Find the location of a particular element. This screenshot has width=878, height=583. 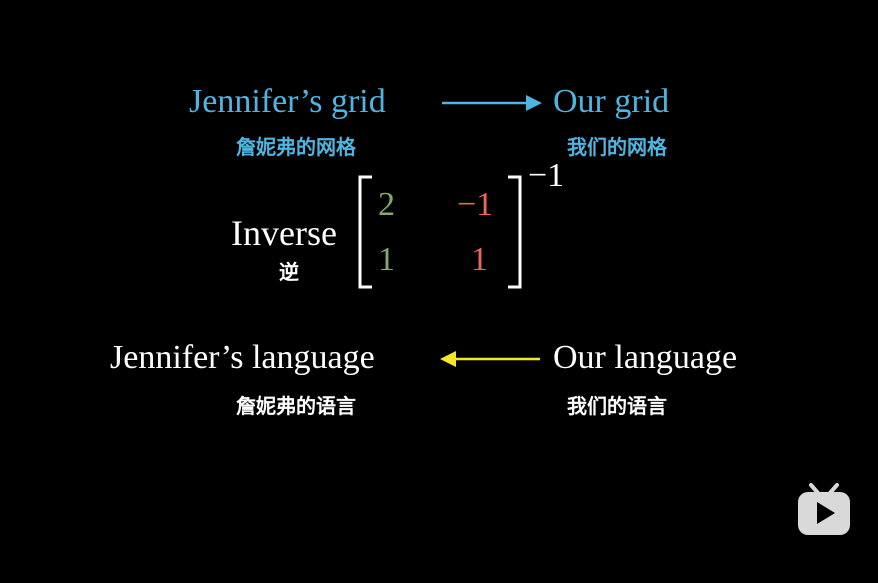

arrow-right-icon is located at coordinates (492, 103).